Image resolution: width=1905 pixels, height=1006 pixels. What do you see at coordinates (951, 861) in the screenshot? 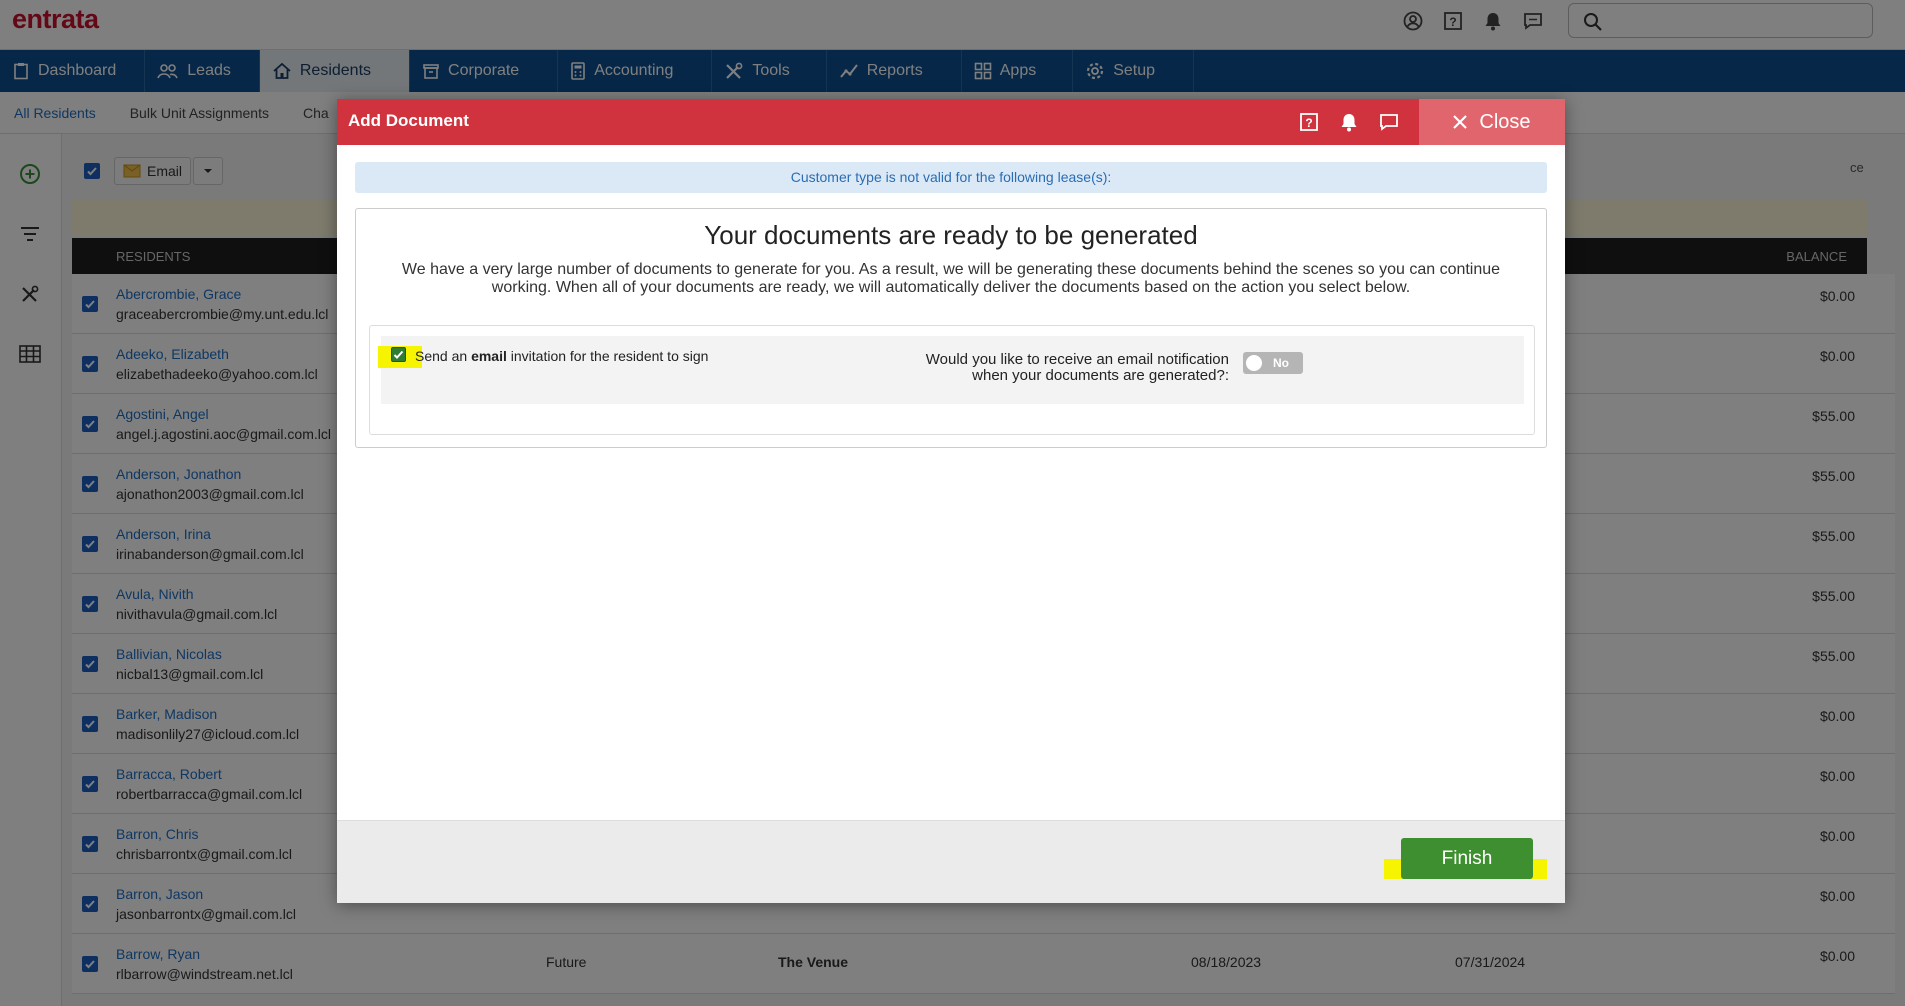
I see `modal-footer: Finish` at bounding box center [951, 861].